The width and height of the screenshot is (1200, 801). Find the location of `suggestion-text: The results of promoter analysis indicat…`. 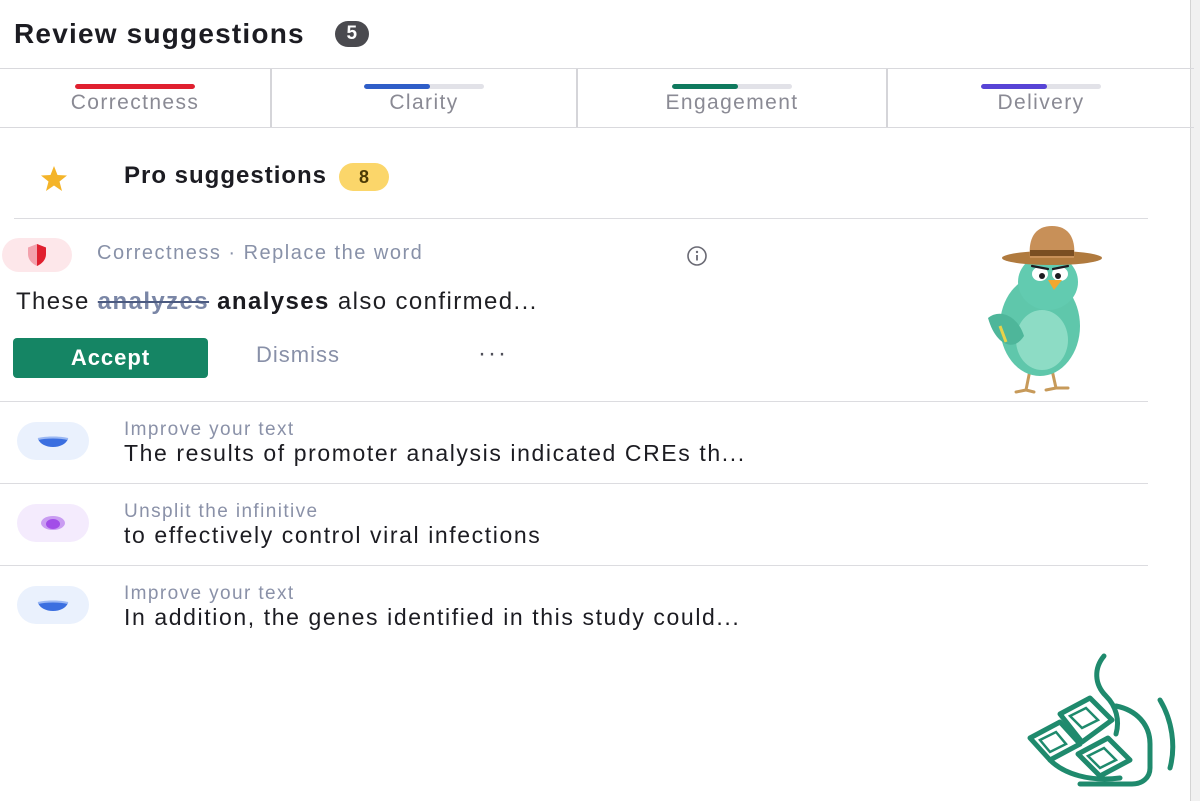

suggestion-text: The results of promoter analysis indicat… is located at coordinates (435, 453).